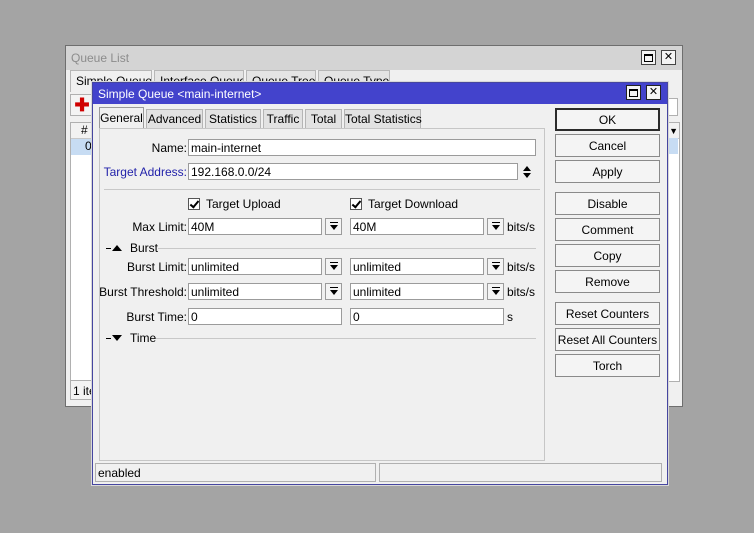  Describe the element at coordinates (283, 119) in the screenshot. I see `tab-traffic: Traffic` at that location.